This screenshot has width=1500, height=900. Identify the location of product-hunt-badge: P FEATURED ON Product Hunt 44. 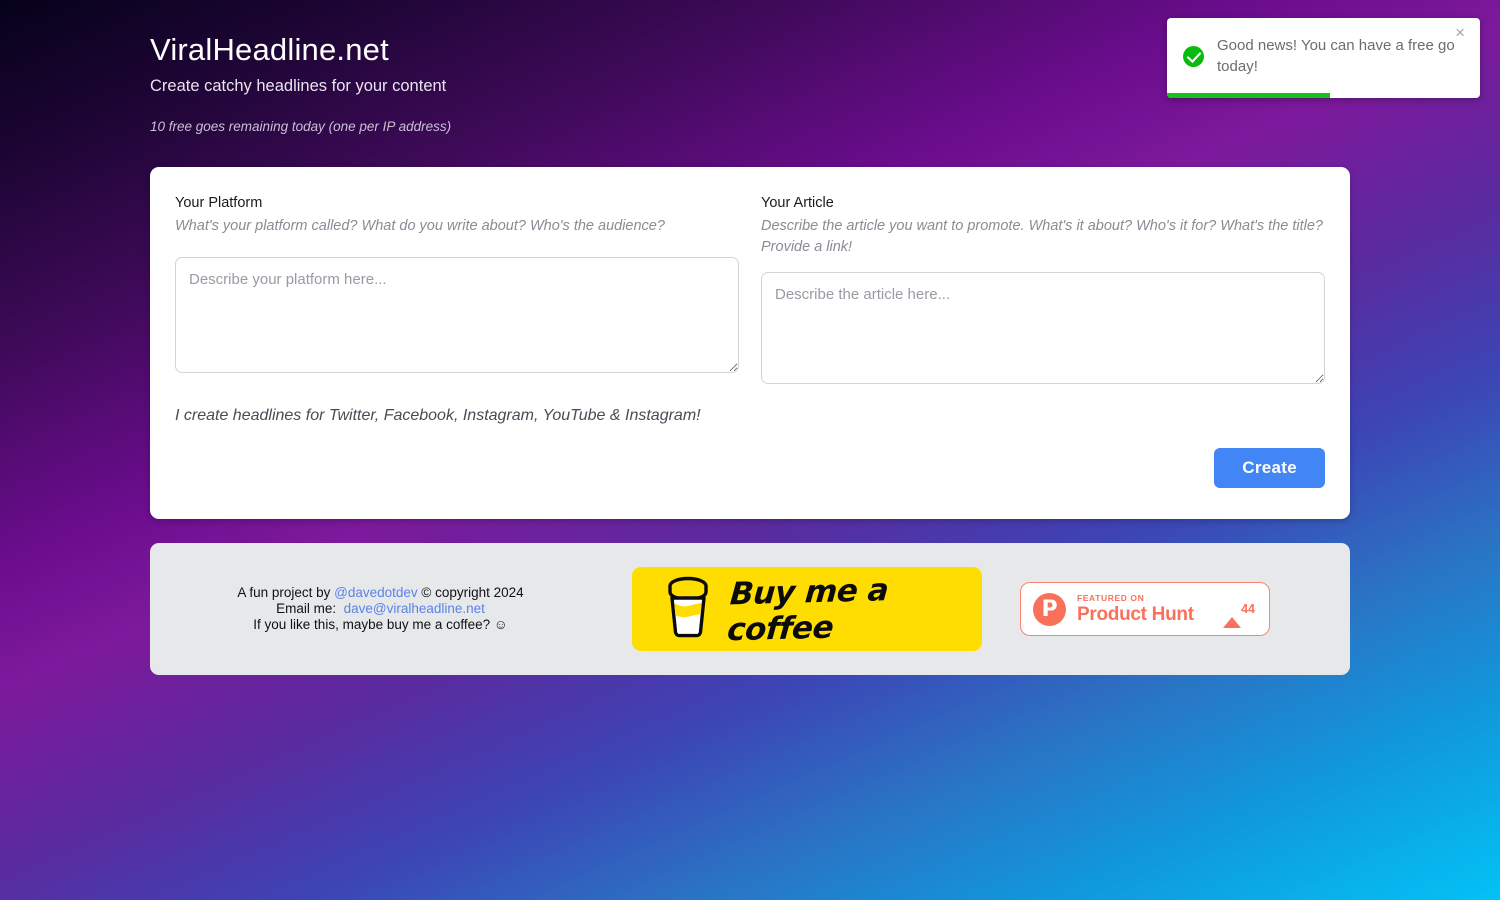
(1145, 609).